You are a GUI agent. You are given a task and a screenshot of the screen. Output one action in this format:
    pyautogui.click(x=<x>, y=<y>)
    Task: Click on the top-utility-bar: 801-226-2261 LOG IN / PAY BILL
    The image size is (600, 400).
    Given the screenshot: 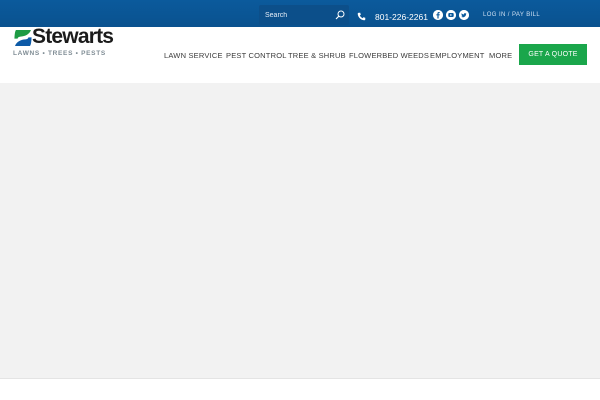 What is the action you would take?
    pyautogui.click(x=300, y=13)
    